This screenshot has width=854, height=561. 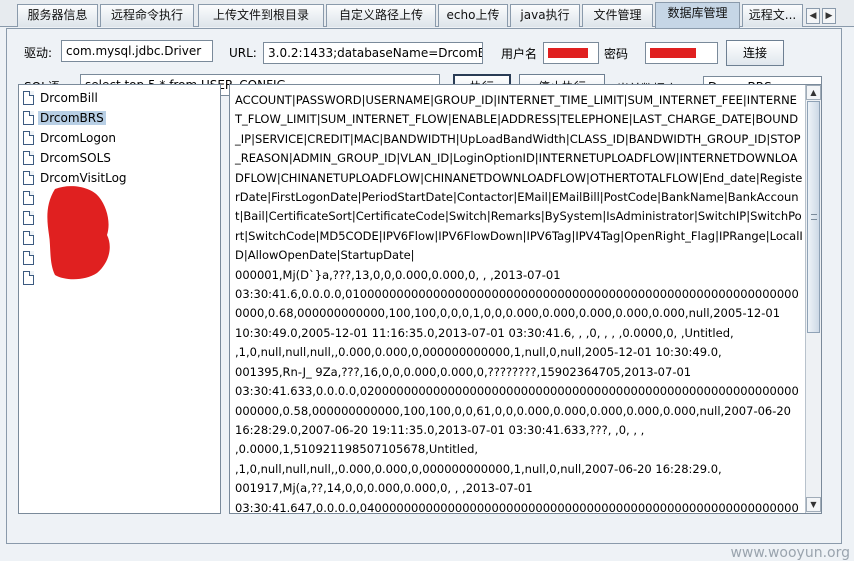 I want to click on grip-icon, so click(x=814, y=217).